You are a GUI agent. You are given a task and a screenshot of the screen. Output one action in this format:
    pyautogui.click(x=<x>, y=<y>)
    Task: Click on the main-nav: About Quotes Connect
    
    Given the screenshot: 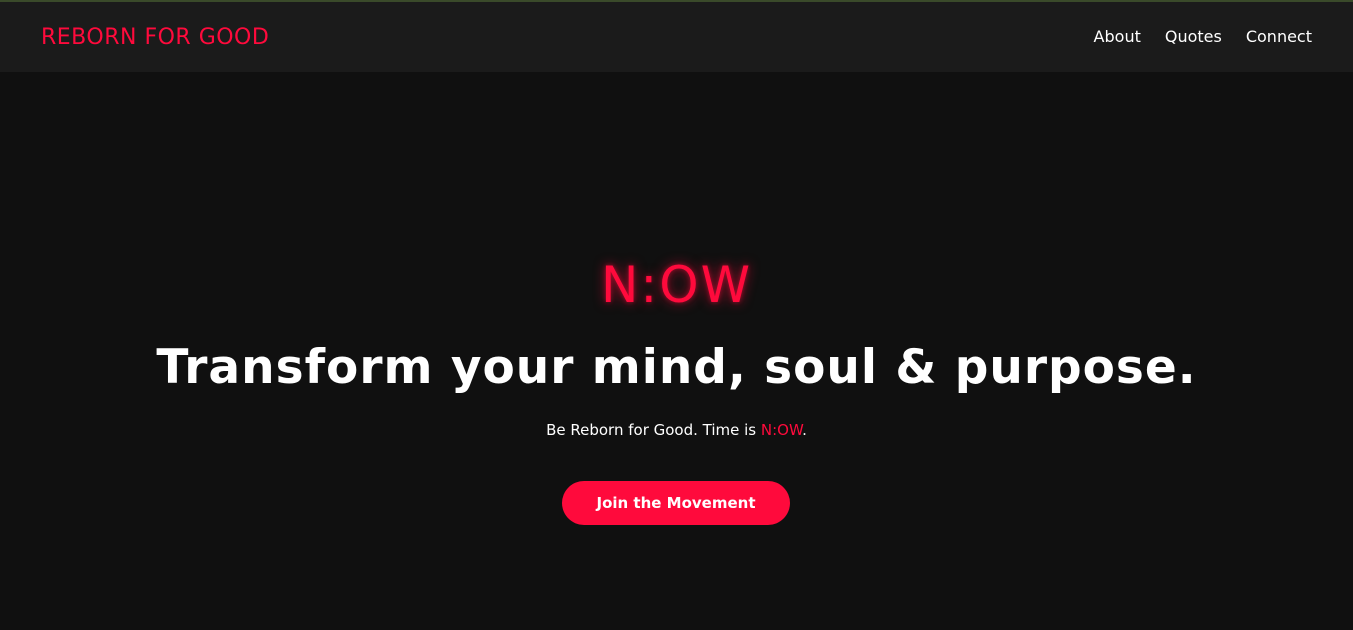 What is the action you would take?
    pyautogui.click(x=1203, y=37)
    